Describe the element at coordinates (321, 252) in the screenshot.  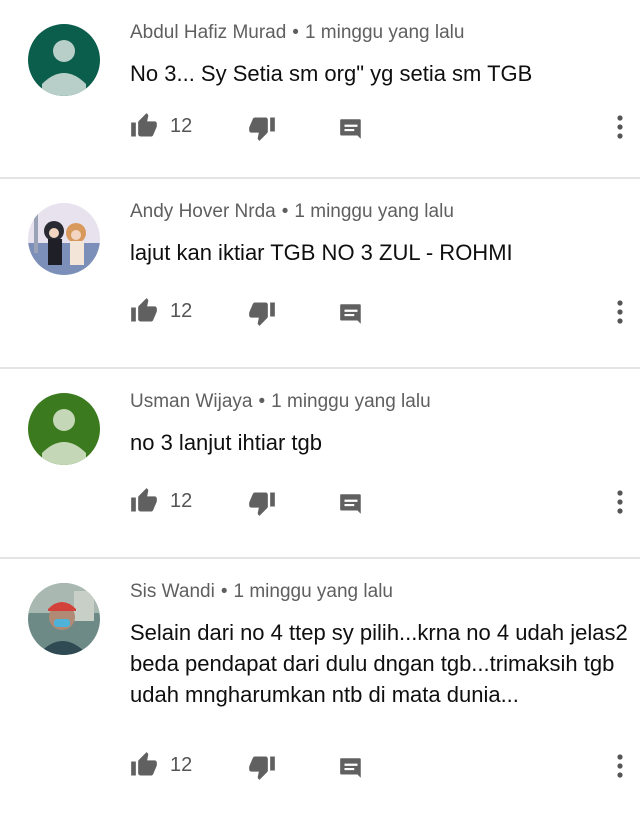
I see `comment-text: lajut kan iktiar TGB NO 3 ZUL - ROHMI` at that location.